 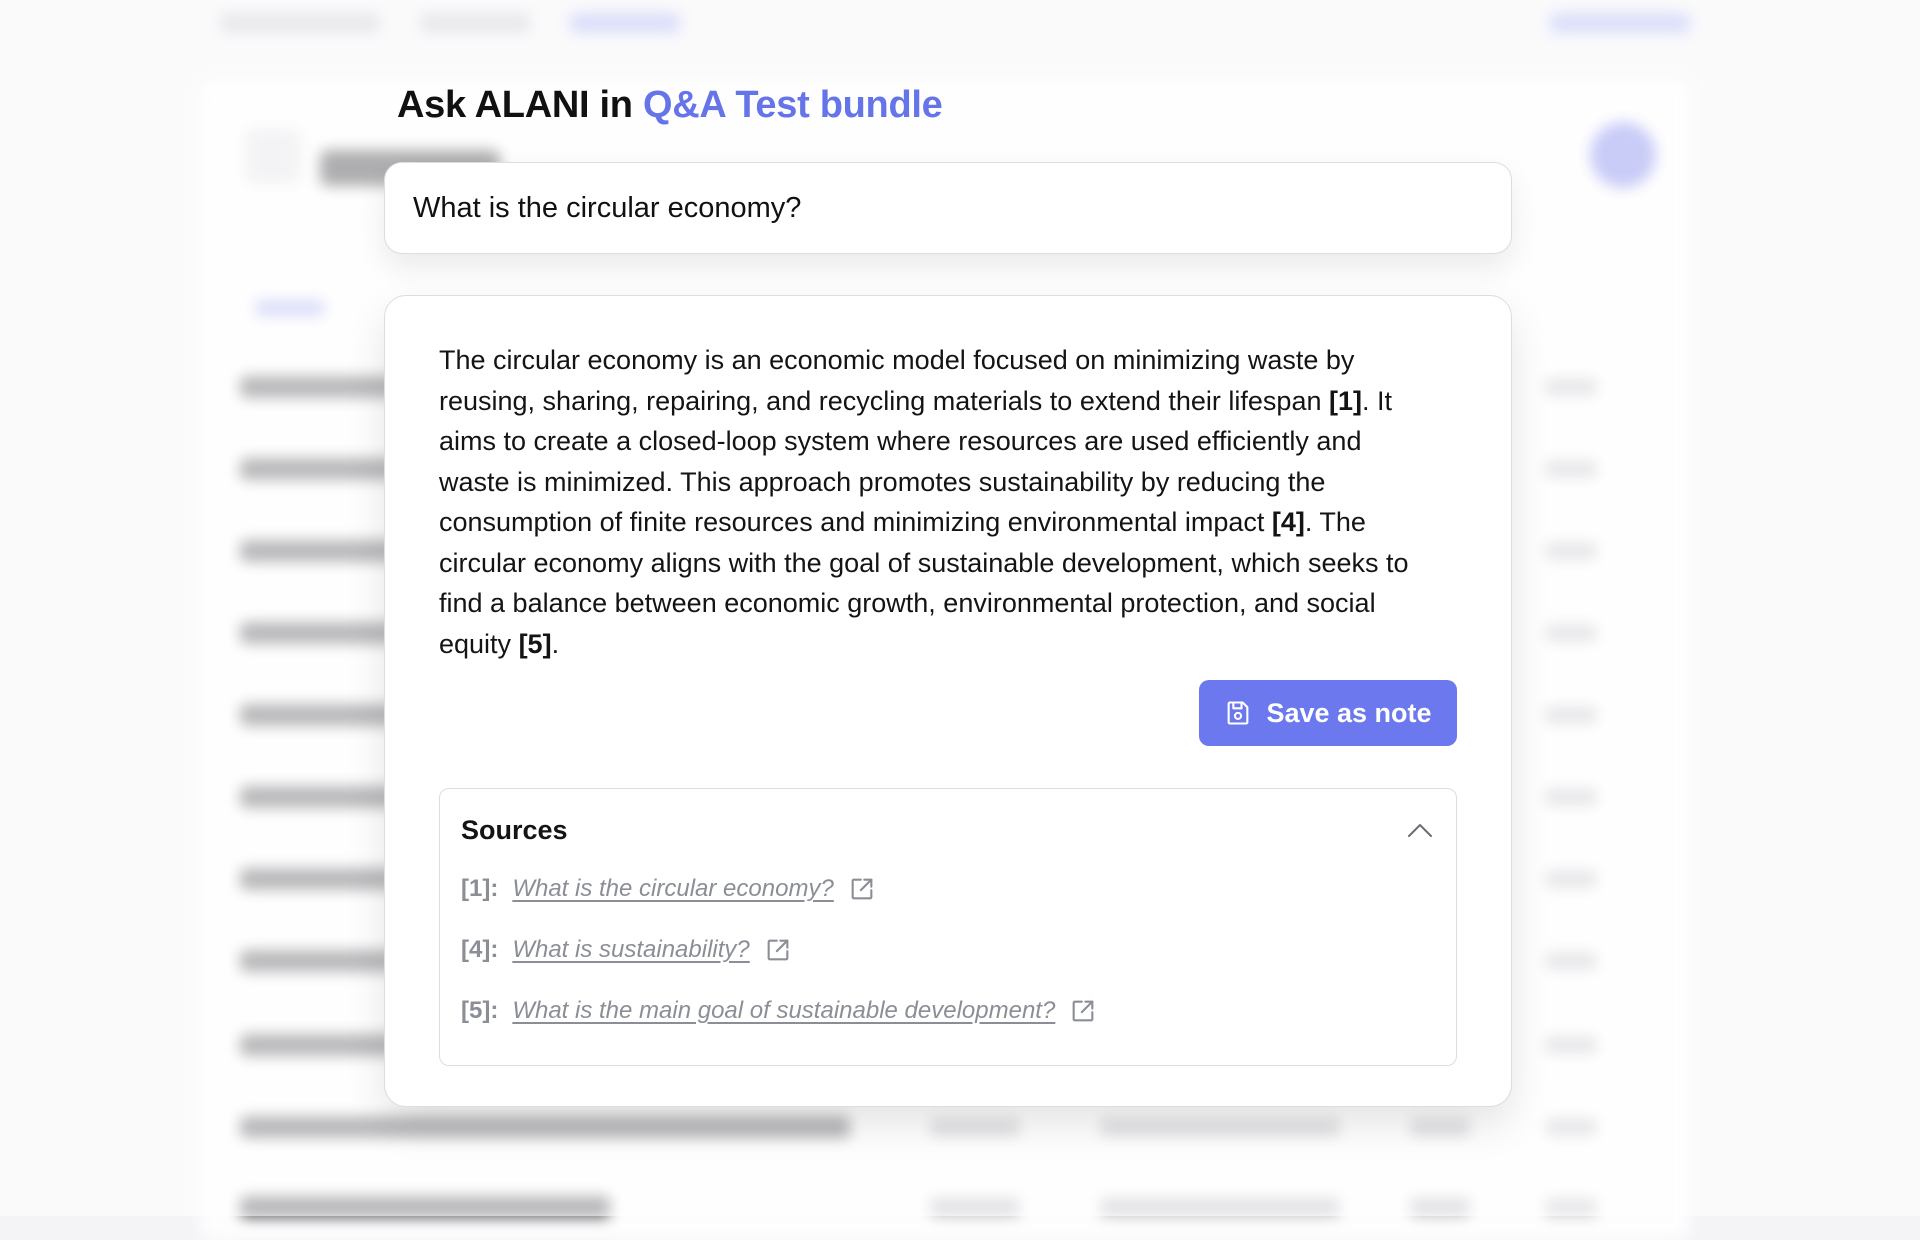 I want to click on source-ref: [1]:, so click(x=480, y=888).